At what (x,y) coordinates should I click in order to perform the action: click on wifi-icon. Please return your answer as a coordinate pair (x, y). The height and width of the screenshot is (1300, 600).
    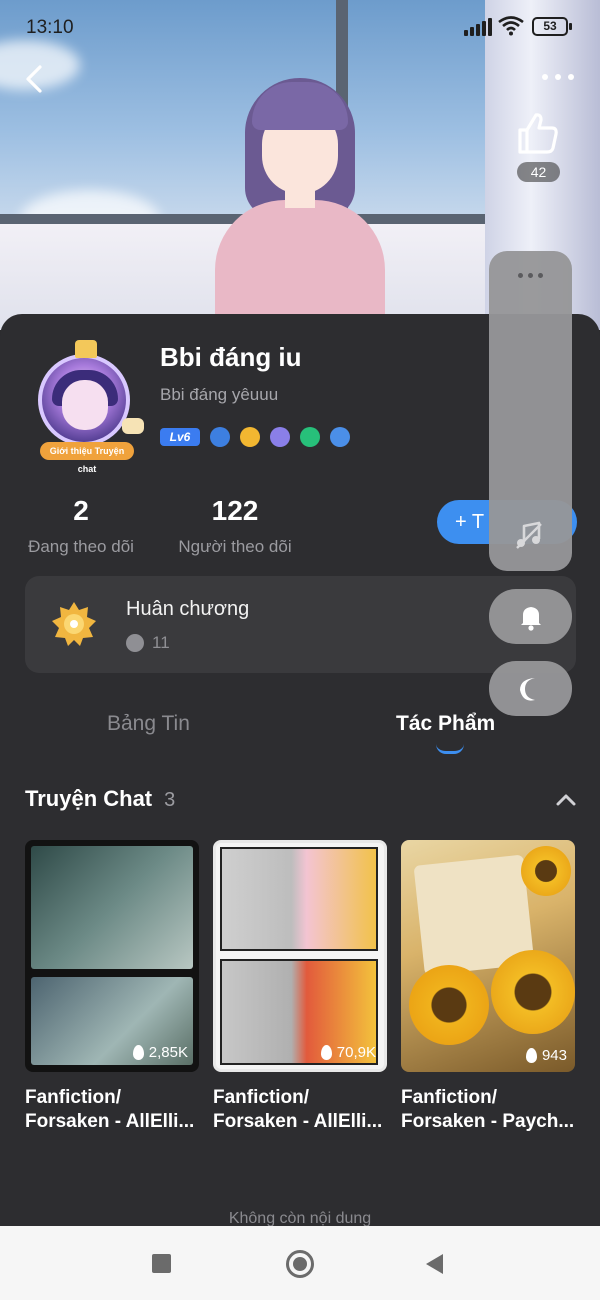
    Looking at the image, I should click on (511, 26).